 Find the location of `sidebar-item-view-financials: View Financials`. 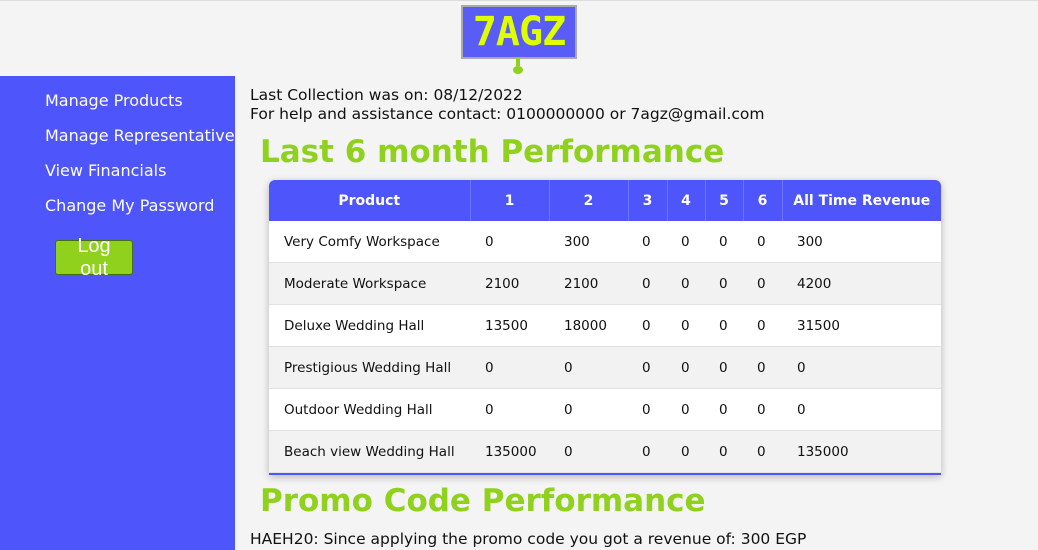

sidebar-item-view-financials: View Financials is located at coordinates (105, 170).